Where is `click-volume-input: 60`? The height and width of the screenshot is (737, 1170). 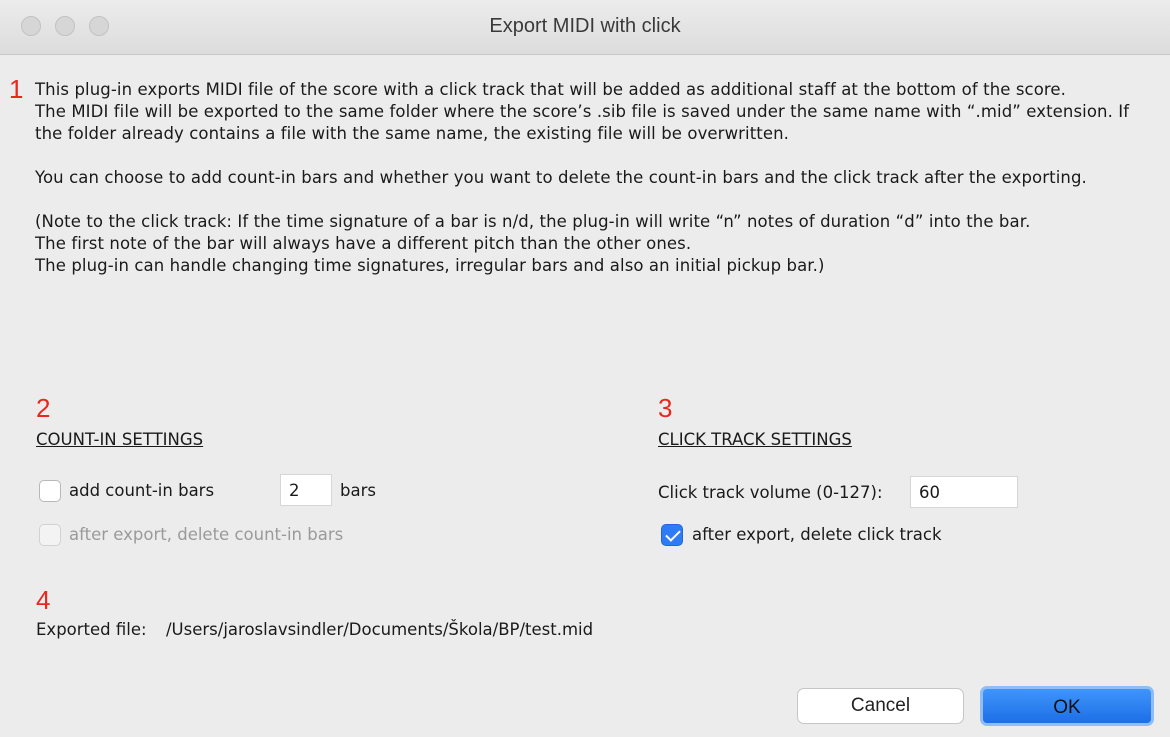 click-volume-input: 60 is located at coordinates (964, 492).